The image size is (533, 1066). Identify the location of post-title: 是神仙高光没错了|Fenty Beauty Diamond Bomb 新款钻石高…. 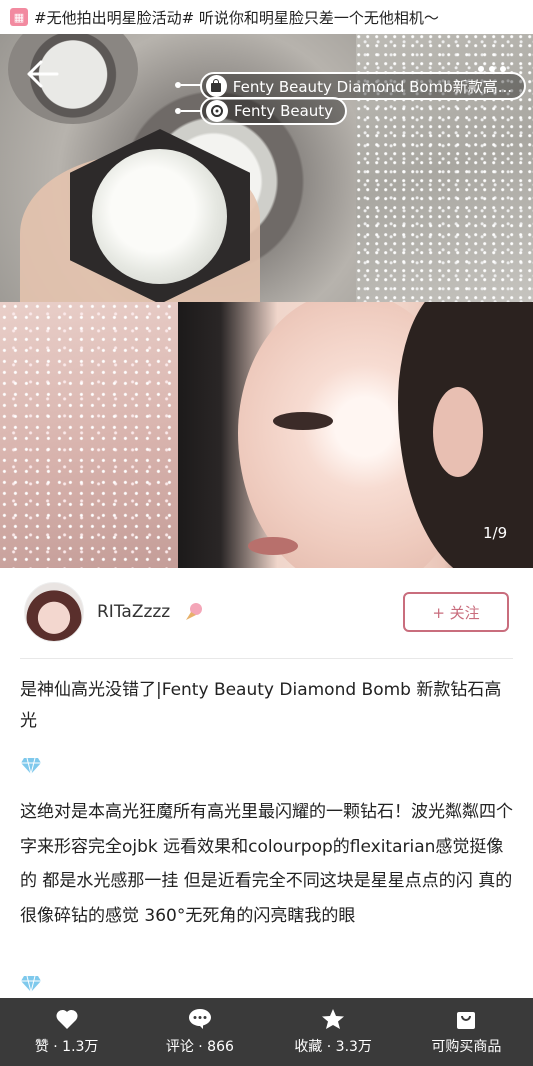
(261, 705).